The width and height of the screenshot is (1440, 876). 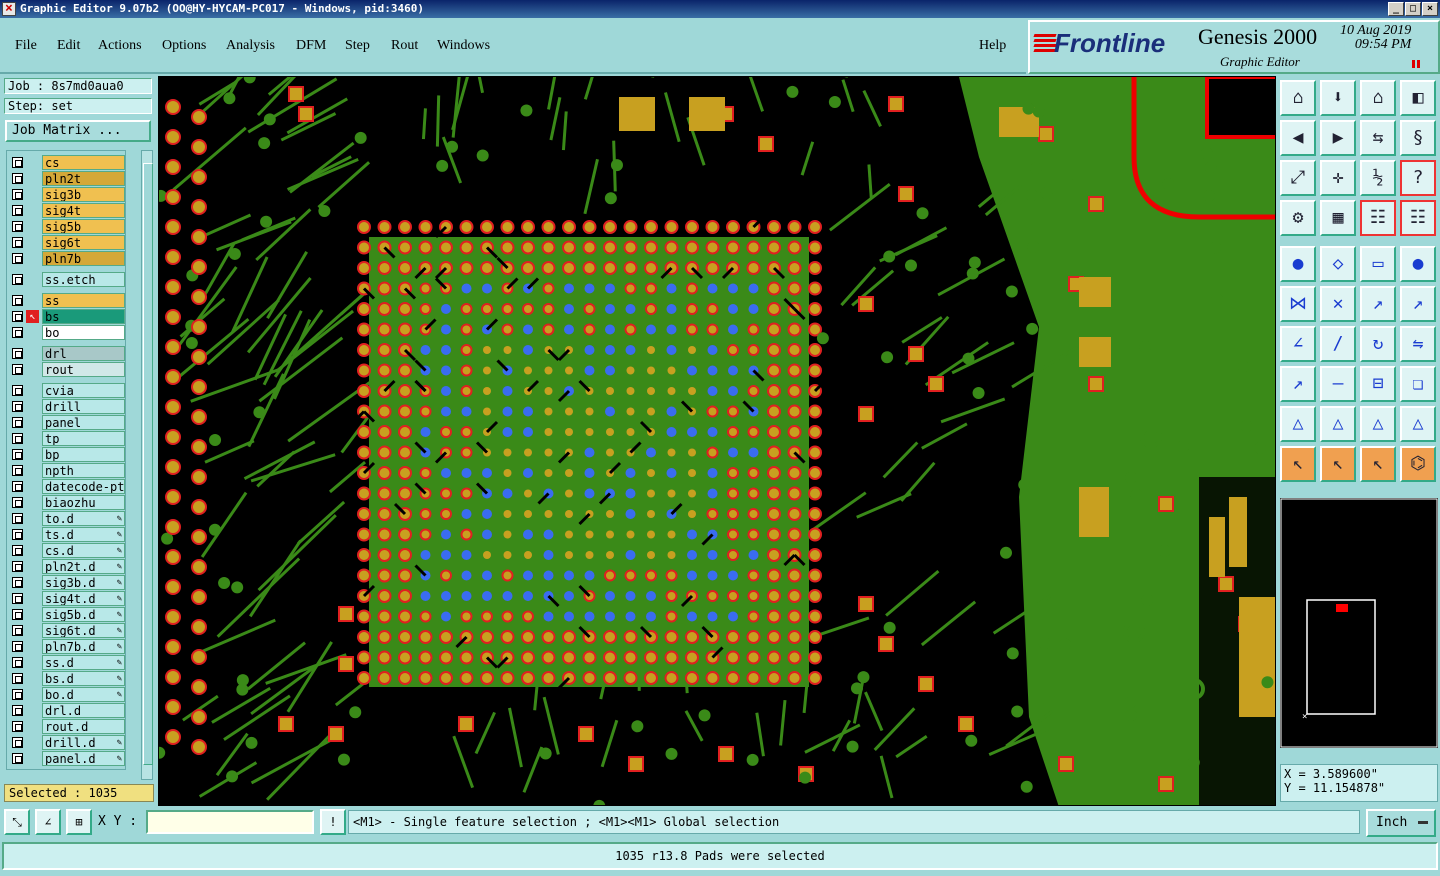 I want to click on xy-input, so click(x=230, y=822).